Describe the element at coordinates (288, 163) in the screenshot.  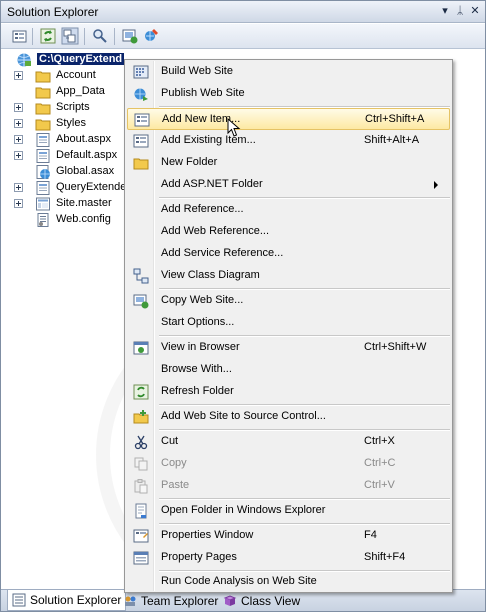
I see `menu-item-new-folder: New Folder` at that location.